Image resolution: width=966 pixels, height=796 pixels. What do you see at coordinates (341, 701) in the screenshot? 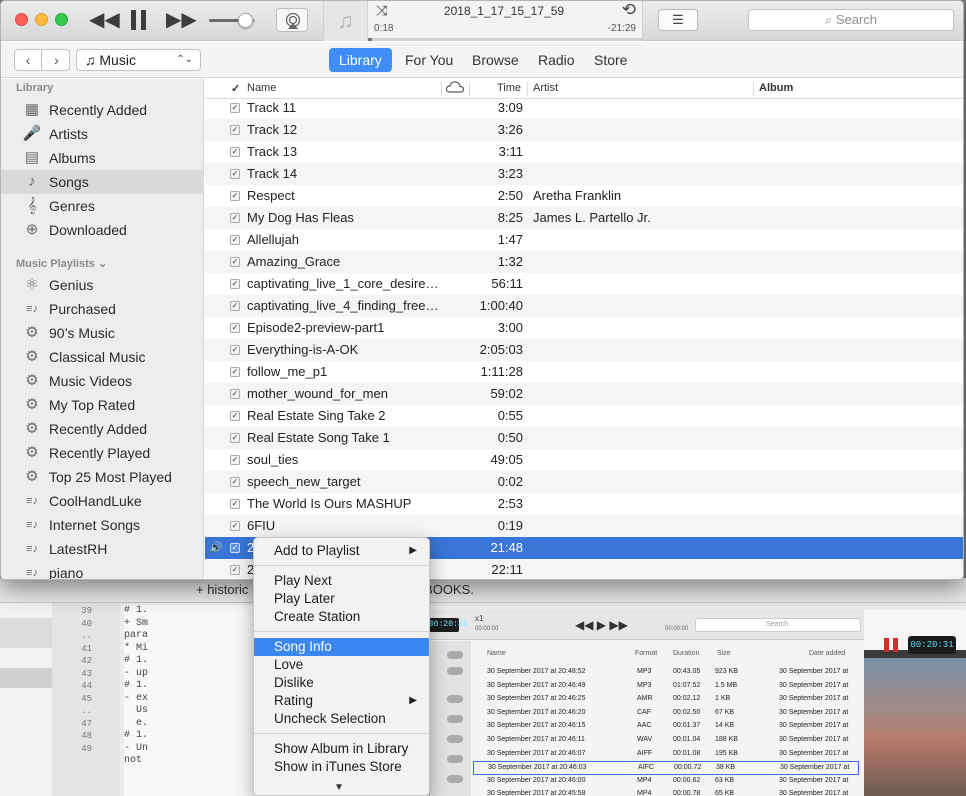
I see `menu-item-rating: Rating ▶` at bounding box center [341, 701].